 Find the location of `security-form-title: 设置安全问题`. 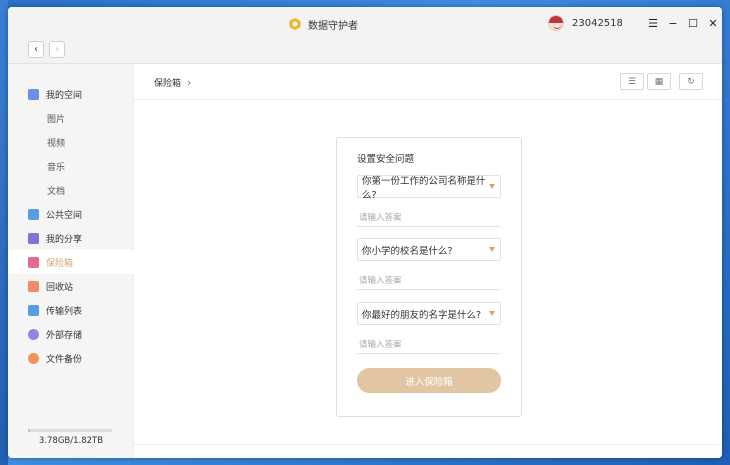

security-form-title: 设置安全问题 is located at coordinates (386, 159).